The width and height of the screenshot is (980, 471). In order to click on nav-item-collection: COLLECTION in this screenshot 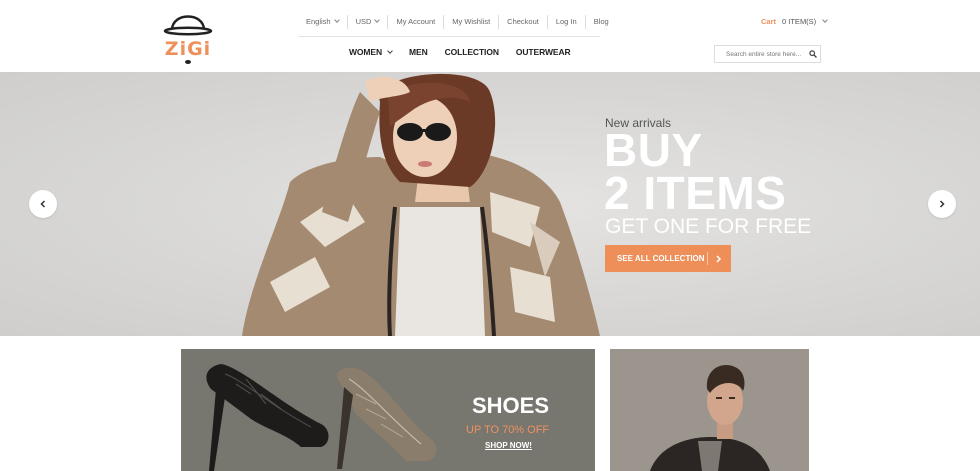, I will do `click(472, 52)`.